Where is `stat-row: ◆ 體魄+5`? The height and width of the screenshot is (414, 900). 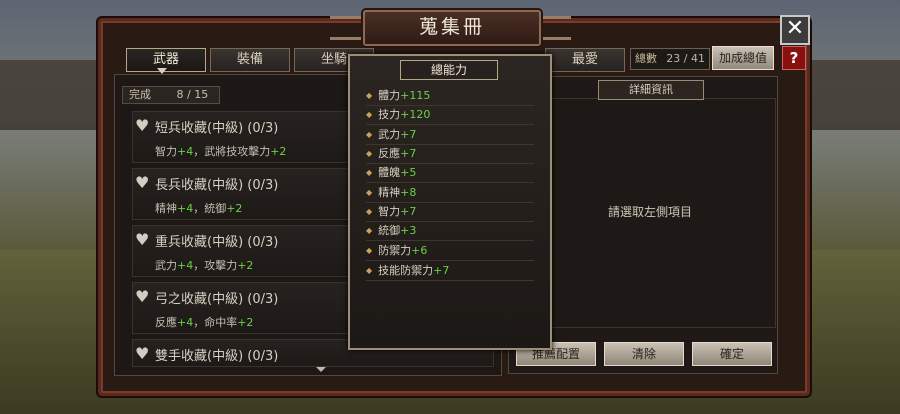 stat-row: ◆ 體魄+5 is located at coordinates (450, 173).